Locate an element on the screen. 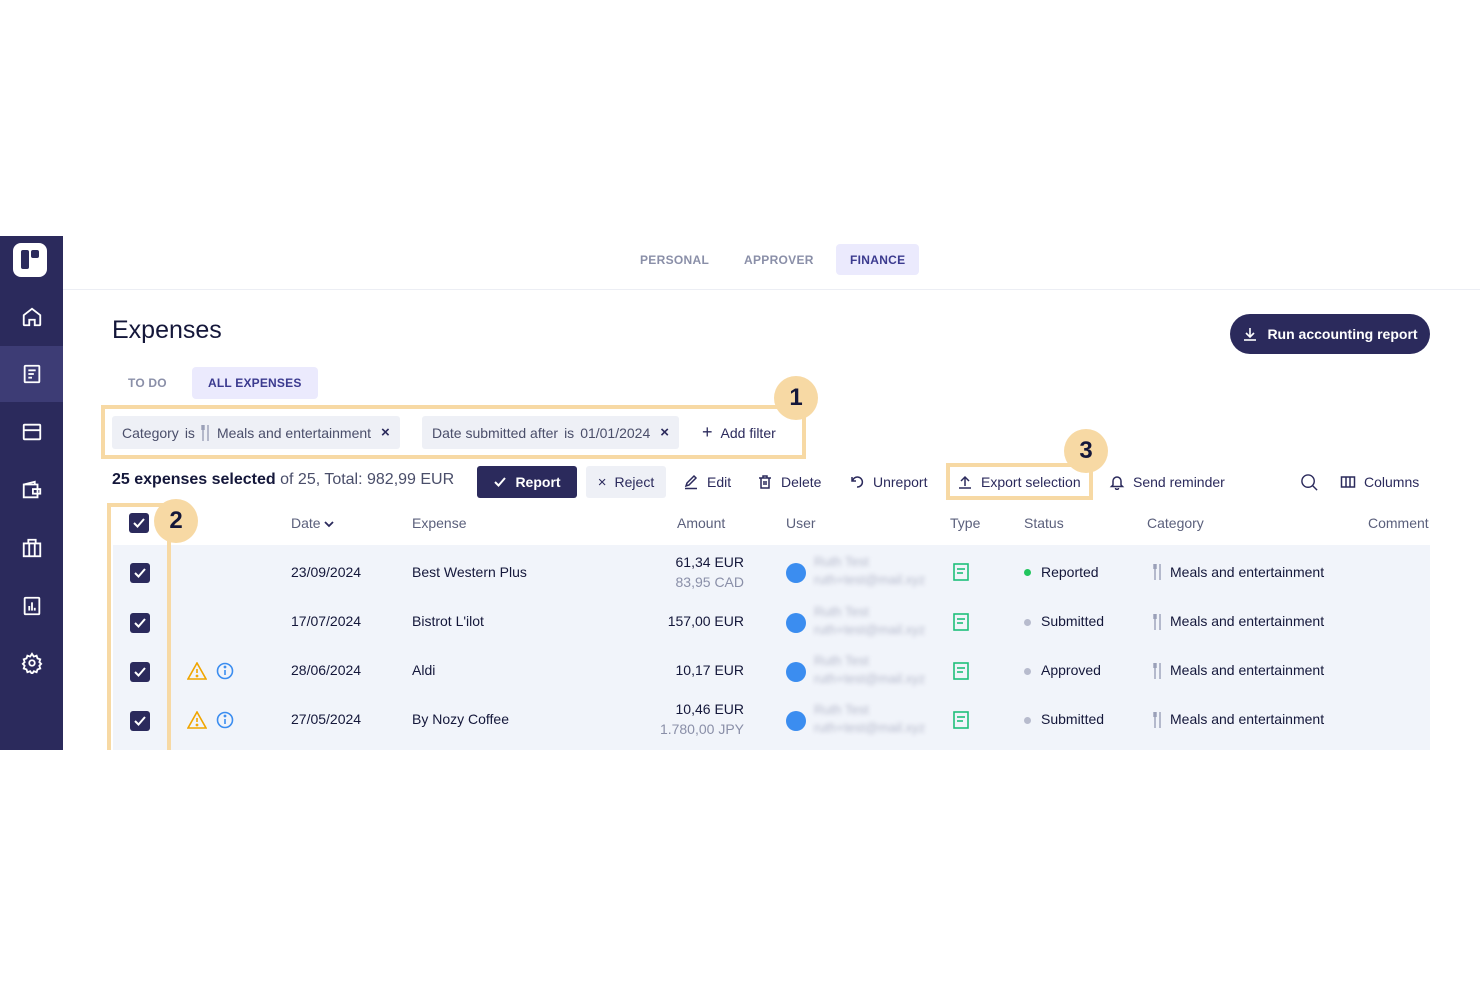  column-header-category: Category is located at coordinates (1175, 523).